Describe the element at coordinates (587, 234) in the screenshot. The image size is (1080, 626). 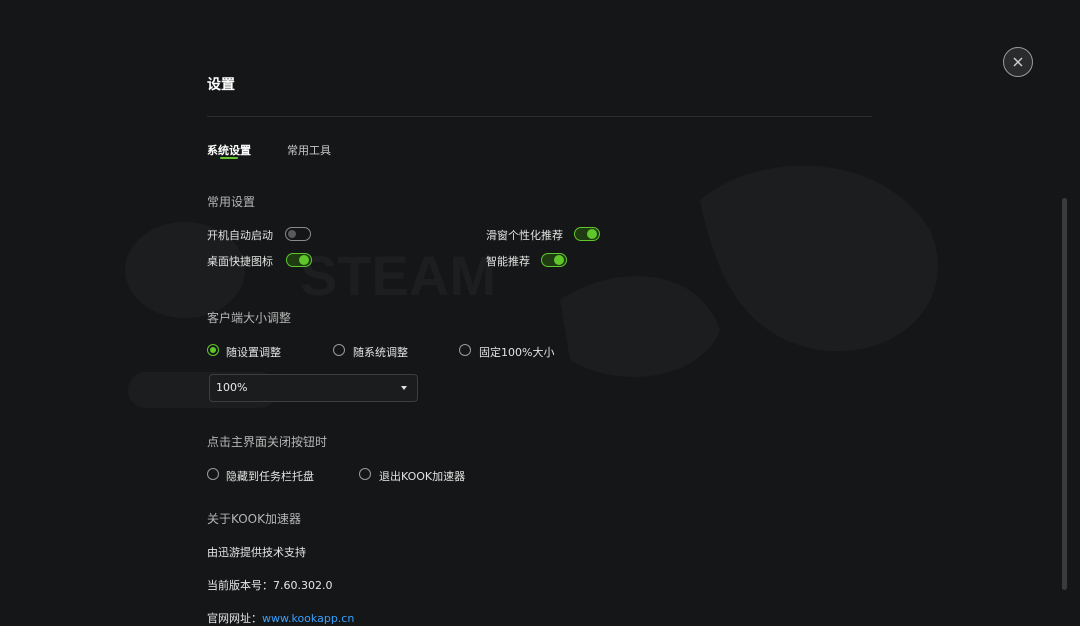
I see `personalized-recommend-toggle` at that location.